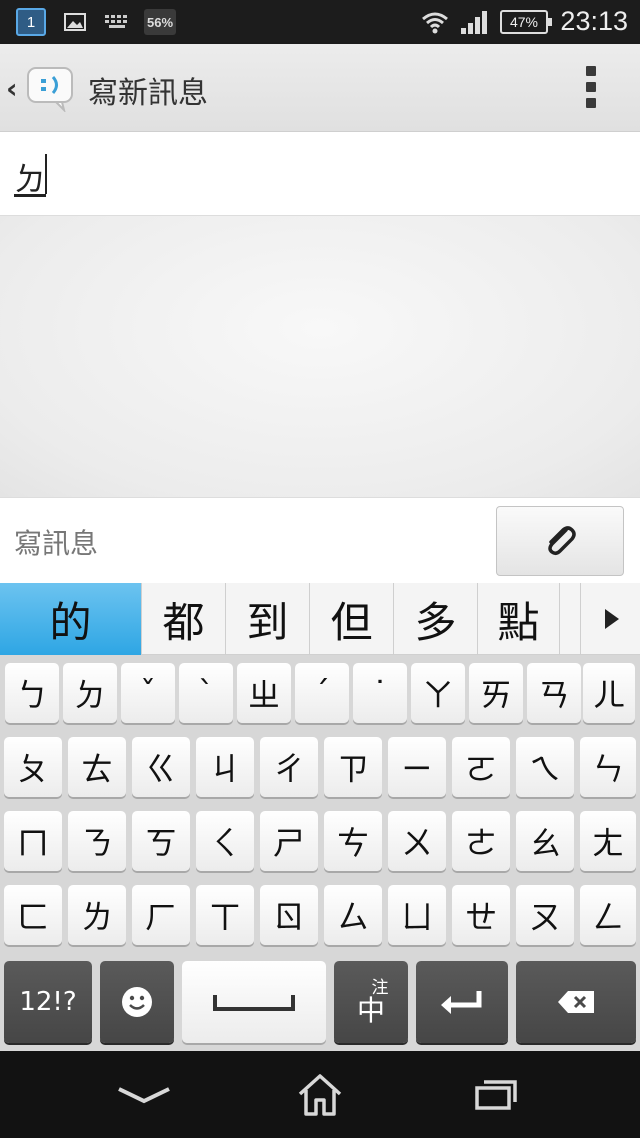 The height and width of the screenshot is (1138, 640). I want to click on messaging-app-icon, so click(51, 90).